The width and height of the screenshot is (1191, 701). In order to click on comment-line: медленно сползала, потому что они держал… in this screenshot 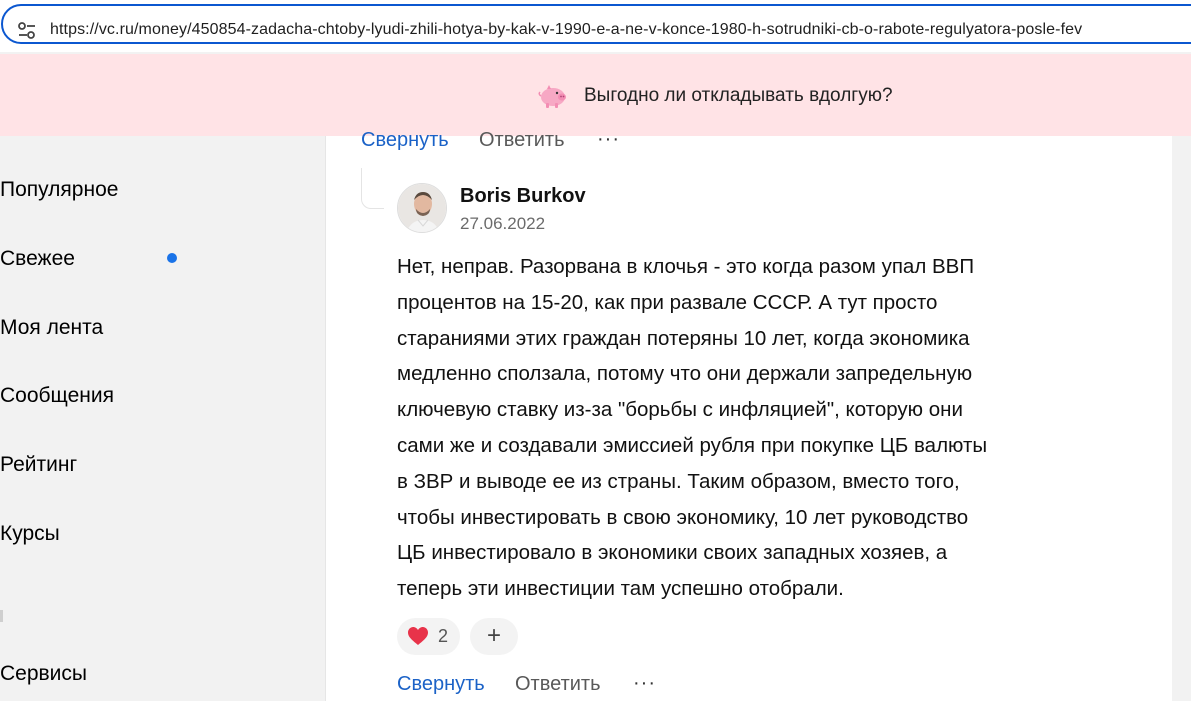, I will do `click(685, 374)`.